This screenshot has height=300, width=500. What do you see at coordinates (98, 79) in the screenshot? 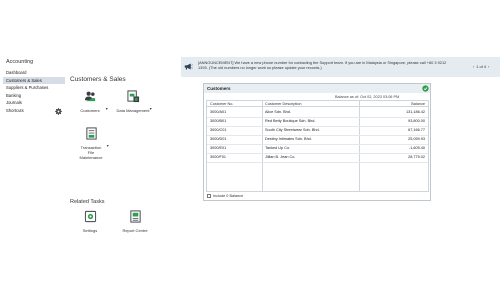
I see `page-title: Customers & Sales` at bounding box center [98, 79].